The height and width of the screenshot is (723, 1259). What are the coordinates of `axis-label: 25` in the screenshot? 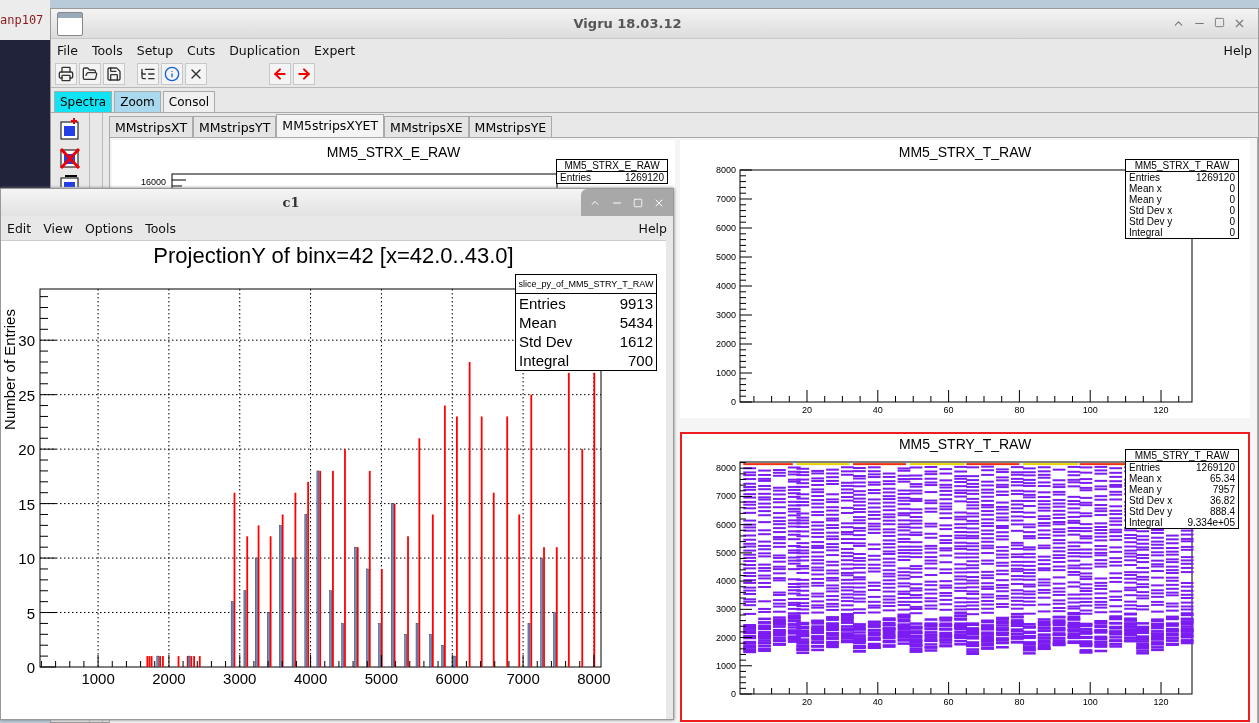 It's located at (26, 395).